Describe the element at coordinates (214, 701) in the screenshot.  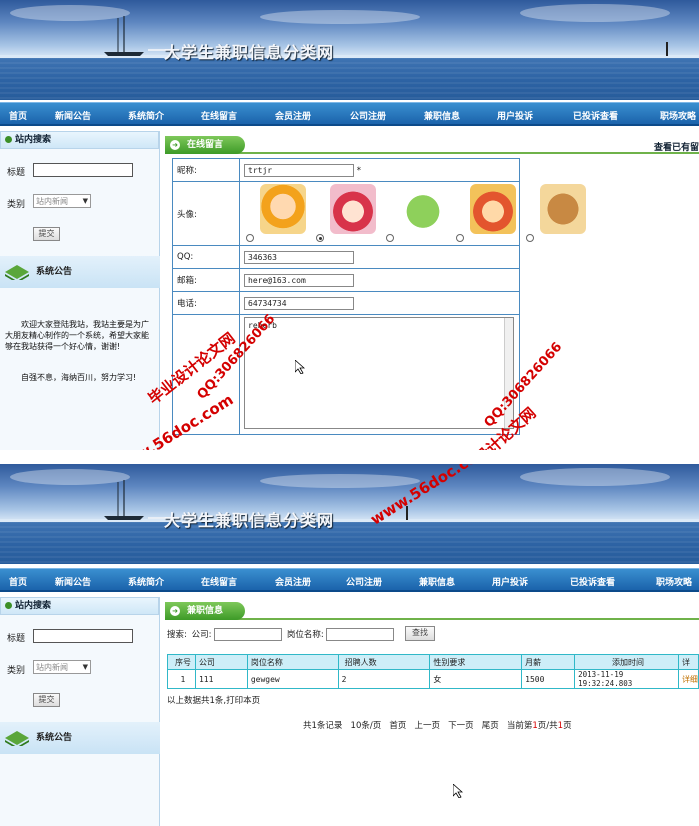
I see `summary-text: 以上数据共1条,打印本页` at that location.